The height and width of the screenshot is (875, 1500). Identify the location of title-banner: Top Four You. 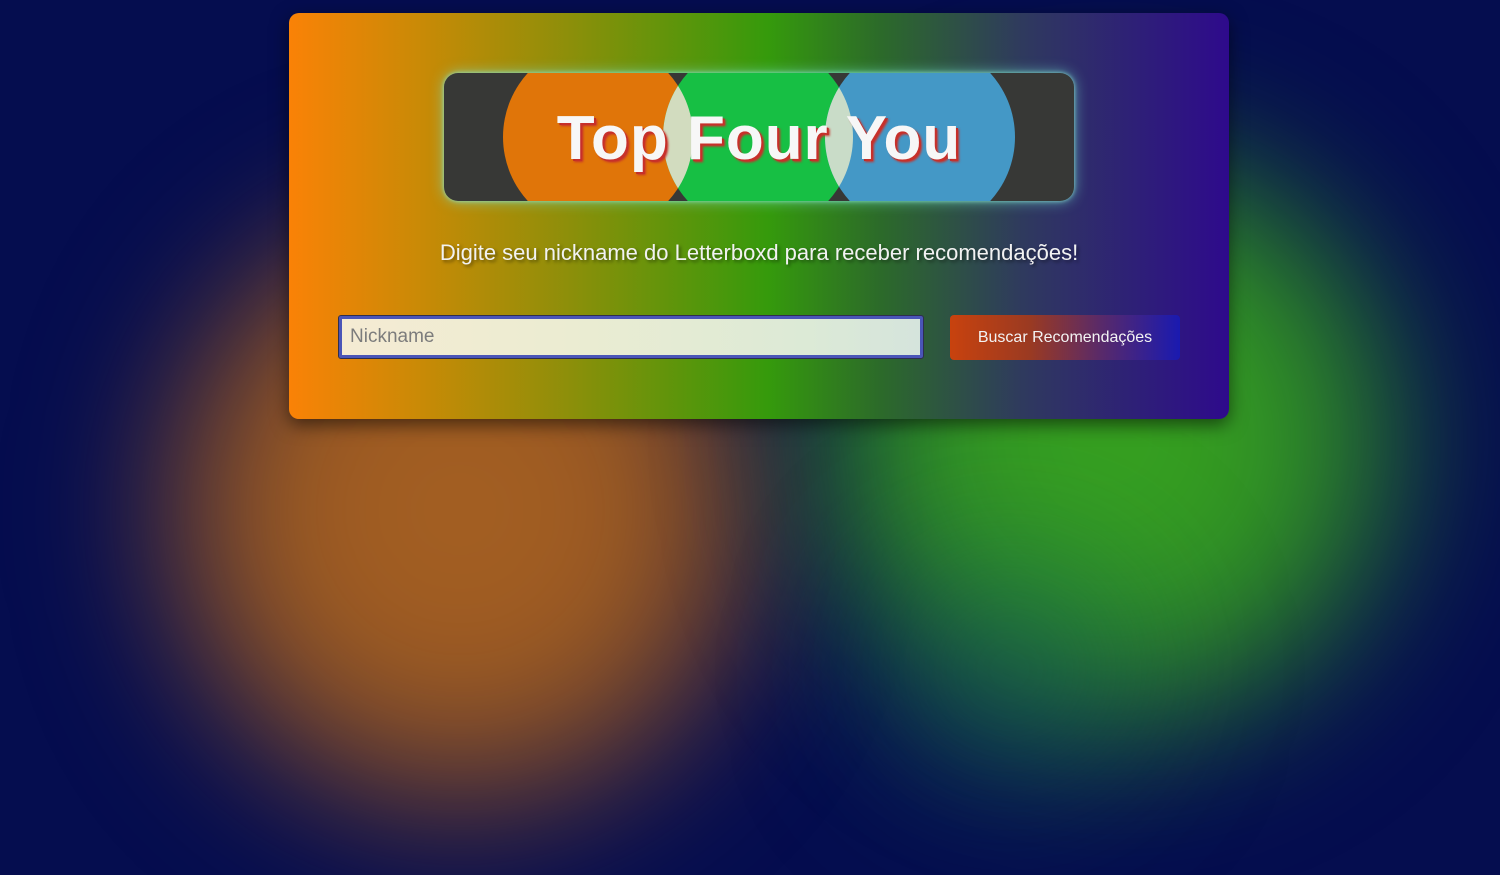
(759, 137).